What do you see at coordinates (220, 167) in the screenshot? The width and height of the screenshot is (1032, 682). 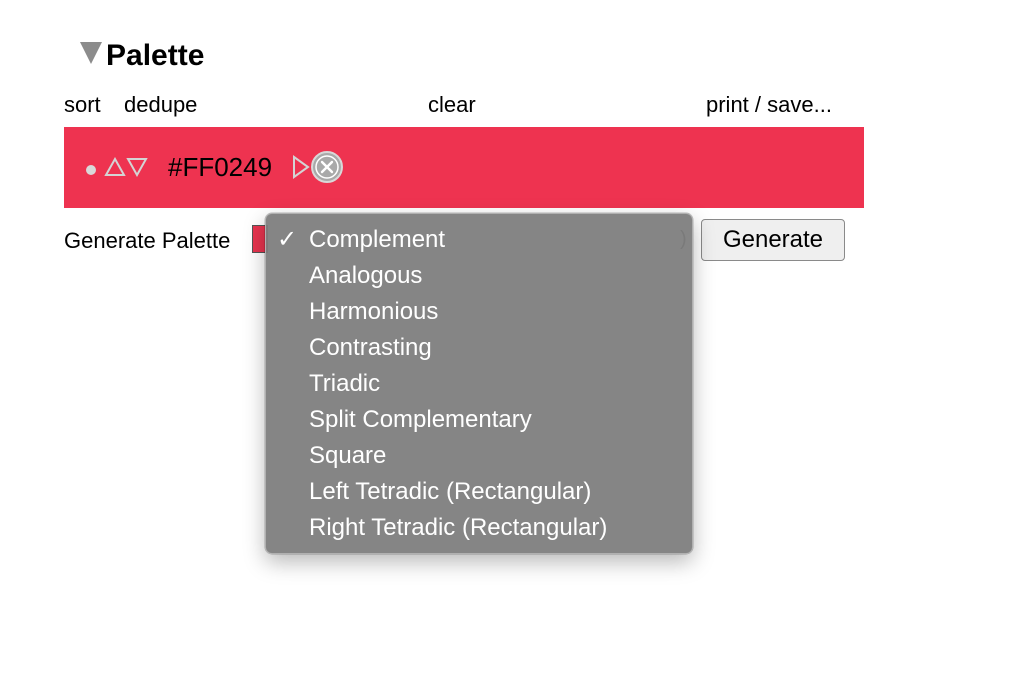 I see `color-hex-value: #FF0249` at bounding box center [220, 167].